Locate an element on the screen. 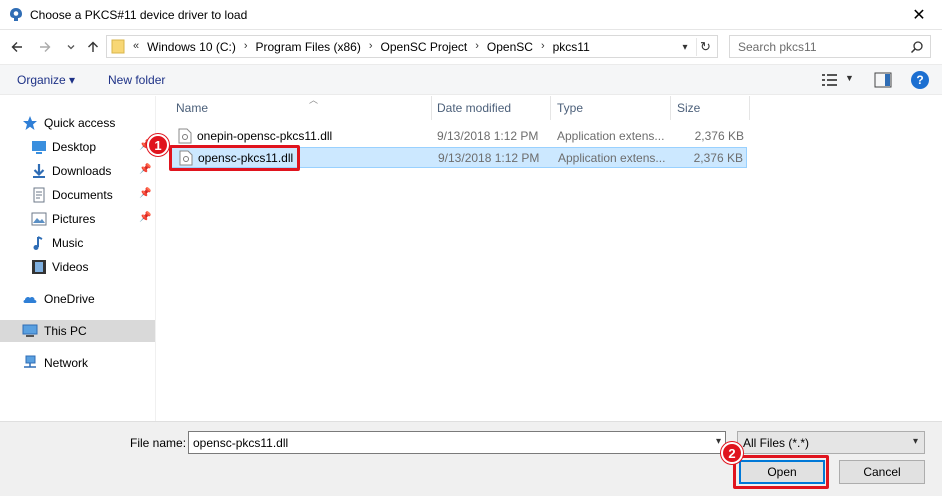  close-button: ✕ is located at coordinates (919, 15).